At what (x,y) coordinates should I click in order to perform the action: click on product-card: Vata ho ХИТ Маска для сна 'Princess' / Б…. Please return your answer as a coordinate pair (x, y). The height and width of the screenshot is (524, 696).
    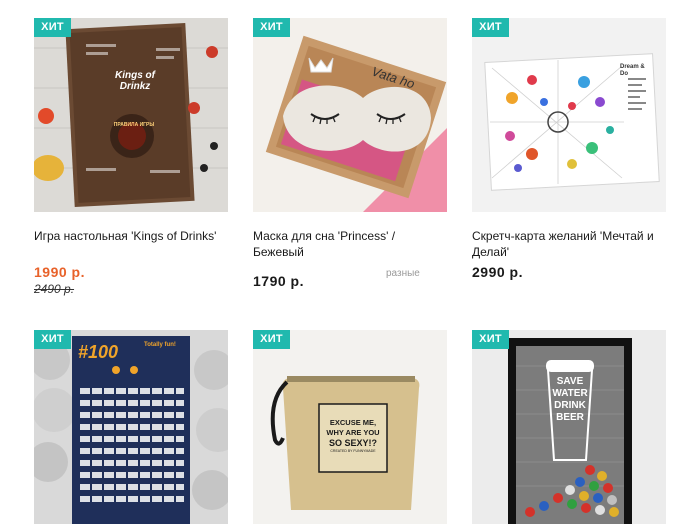
    Looking at the image, I should click on (350, 158).